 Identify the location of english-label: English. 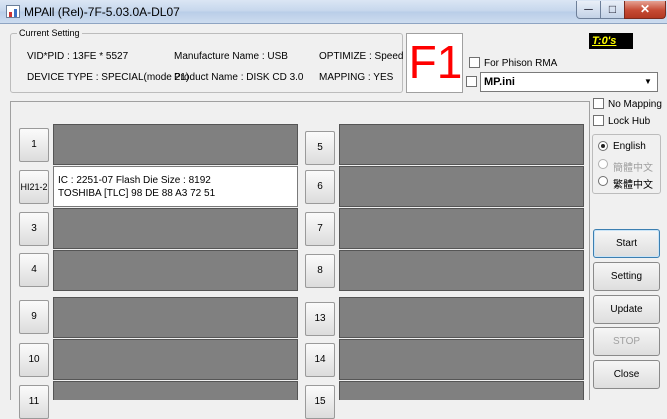
(629, 146).